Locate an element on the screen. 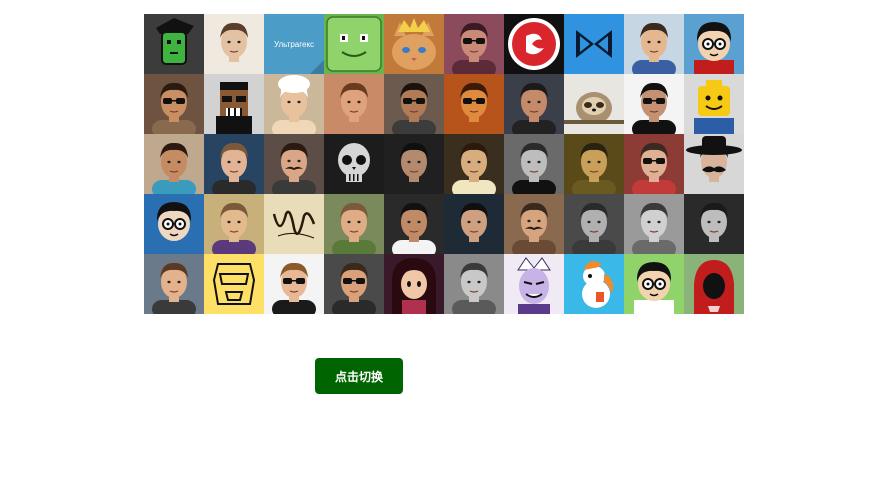  anime-girl-icon is located at coordinates (414, 284).